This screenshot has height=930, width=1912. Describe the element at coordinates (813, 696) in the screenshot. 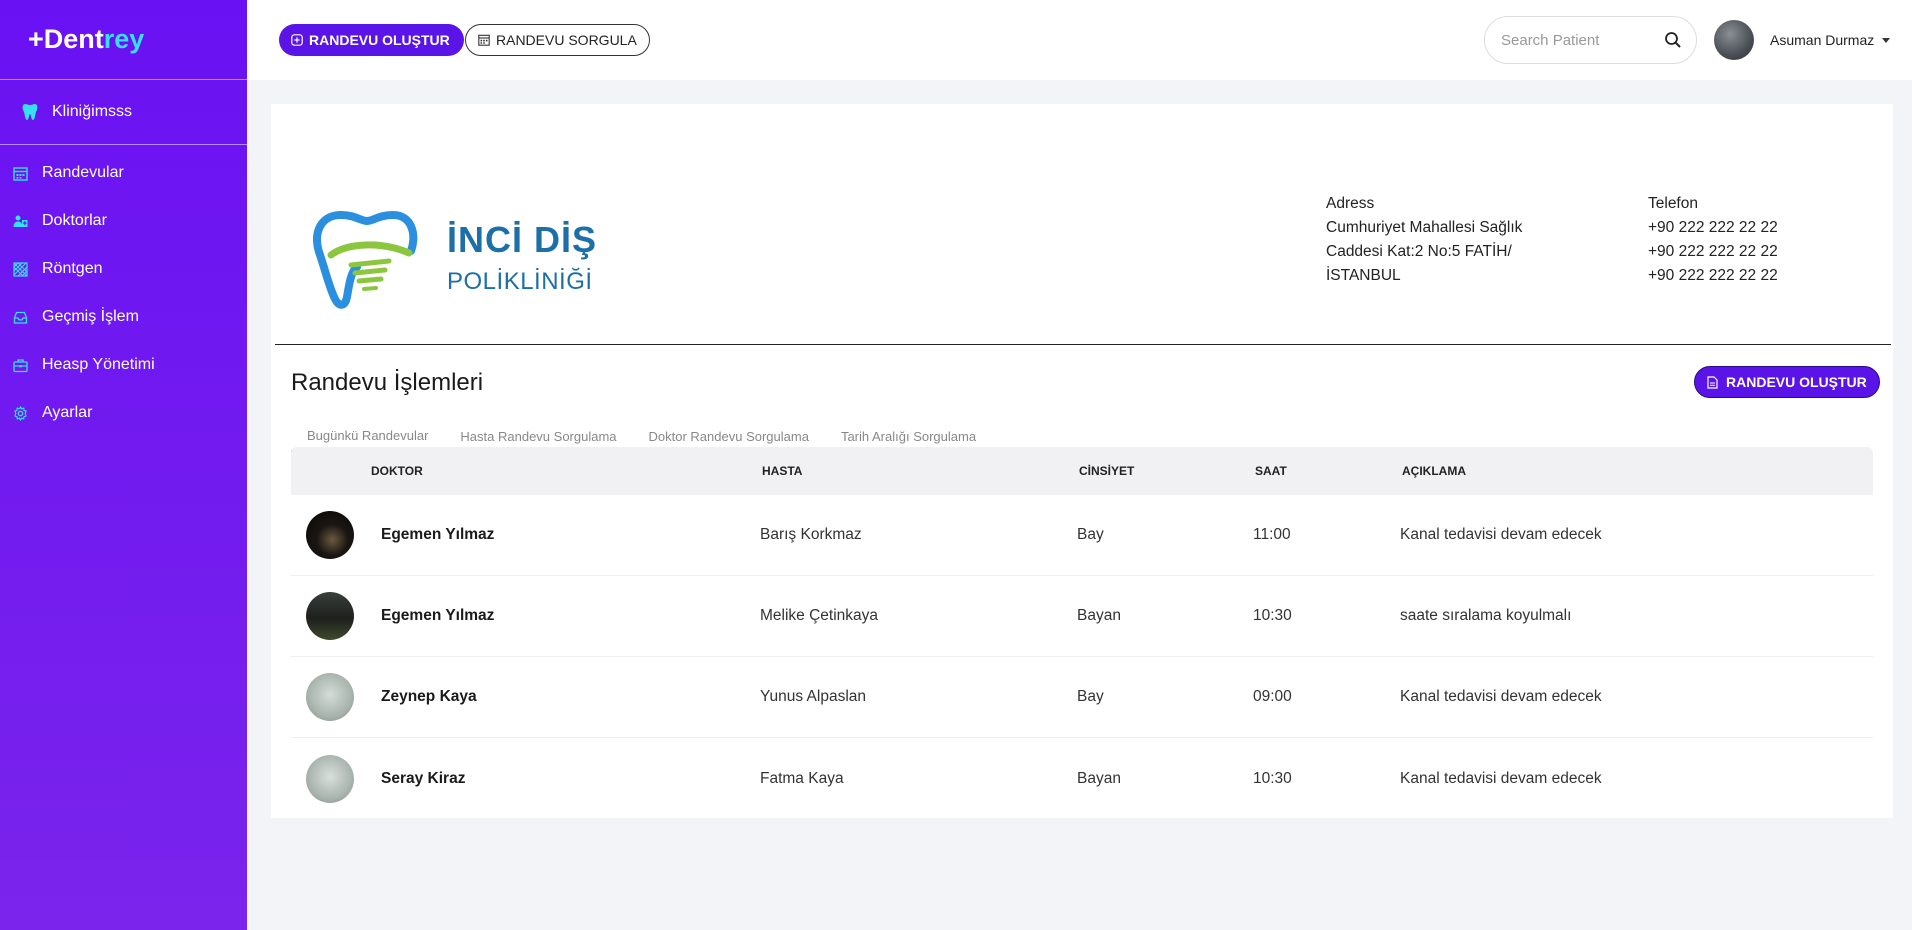

I see `patient-name: Yunus Alpaslan` at that location.